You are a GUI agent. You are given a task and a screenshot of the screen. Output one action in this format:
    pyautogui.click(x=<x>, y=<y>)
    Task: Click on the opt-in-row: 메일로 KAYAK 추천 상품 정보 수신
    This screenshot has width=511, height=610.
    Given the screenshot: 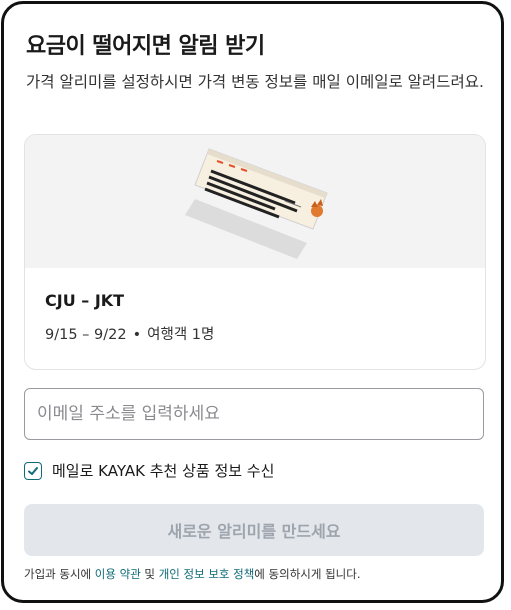 What is the action you would take?
    pyautogui.click(x=149, y=470)
    